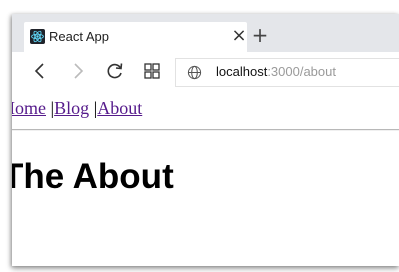 Image resolution: width=399 pixels, height=272 pixels. Describe the element at coordinates (242, 71) in the screenshot. I see `url-host: localhost` at that location.